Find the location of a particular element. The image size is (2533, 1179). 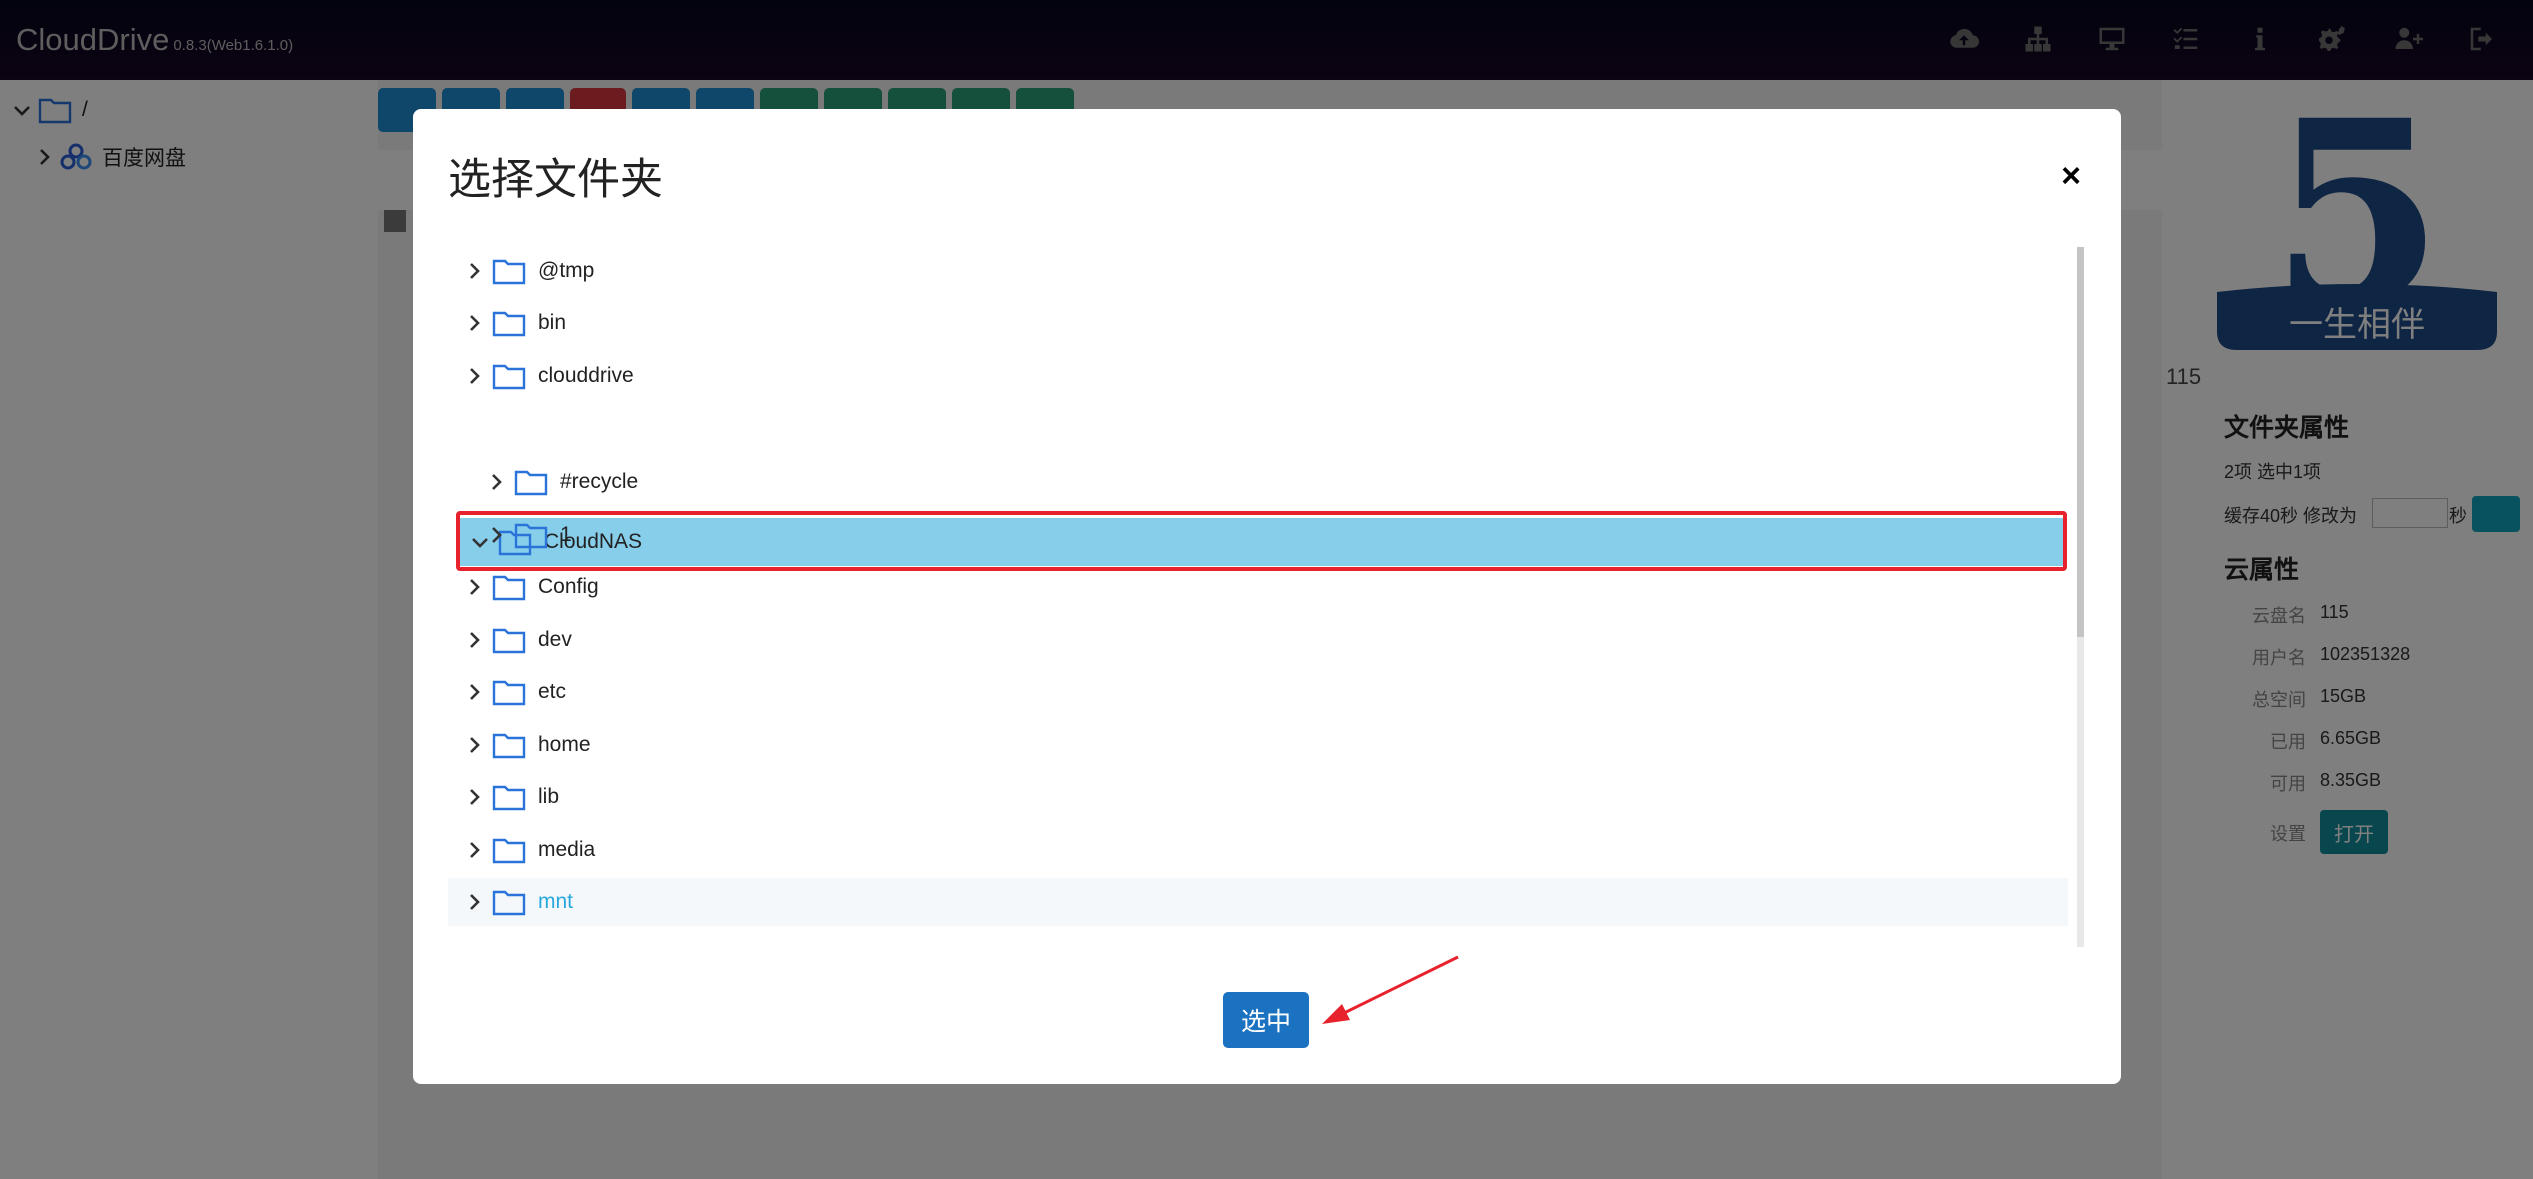

folder-label: #recycle is located at coordinates (599, 481).